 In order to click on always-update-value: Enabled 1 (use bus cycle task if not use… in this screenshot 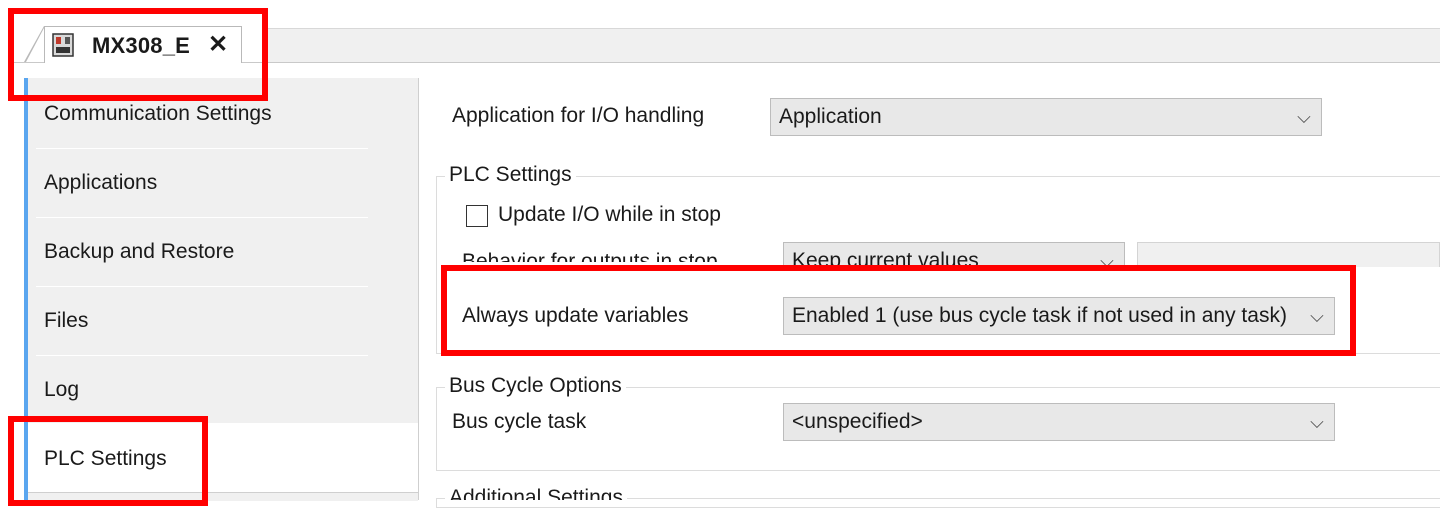, I will do `click(1039, 315)`.